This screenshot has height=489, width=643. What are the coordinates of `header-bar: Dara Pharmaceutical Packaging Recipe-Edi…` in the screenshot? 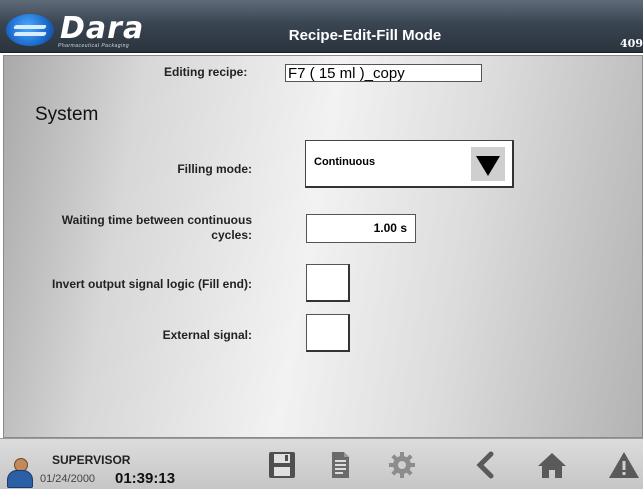 It's located at (321, 26).